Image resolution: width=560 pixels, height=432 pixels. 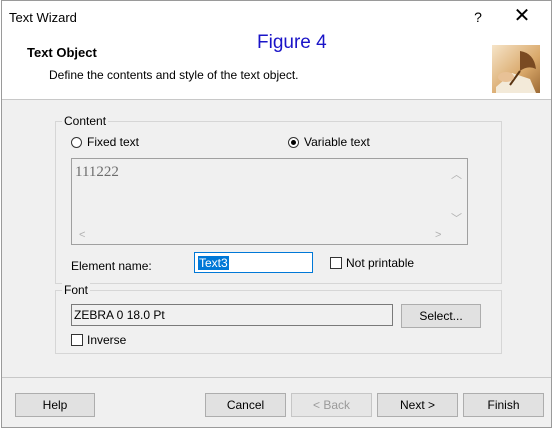 I want to click on not-printable-checkbox, so click(x=336, y=263).